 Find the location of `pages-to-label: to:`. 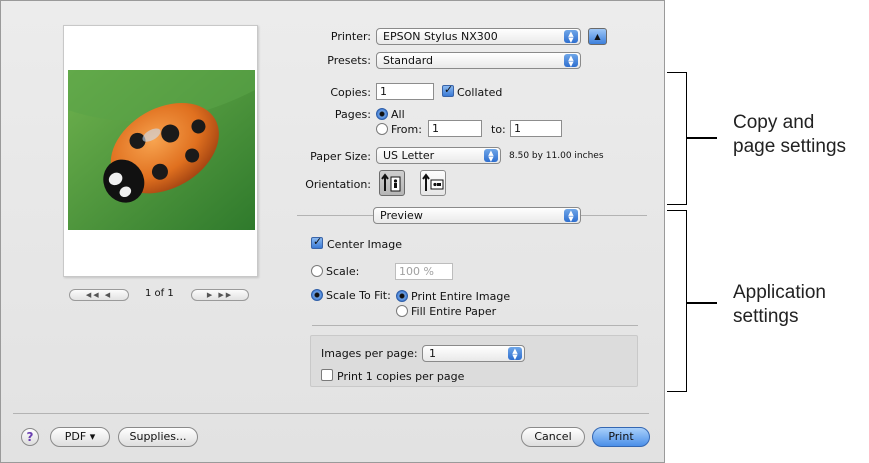

pages-to-label: to: is located at coordinates (498, 129).